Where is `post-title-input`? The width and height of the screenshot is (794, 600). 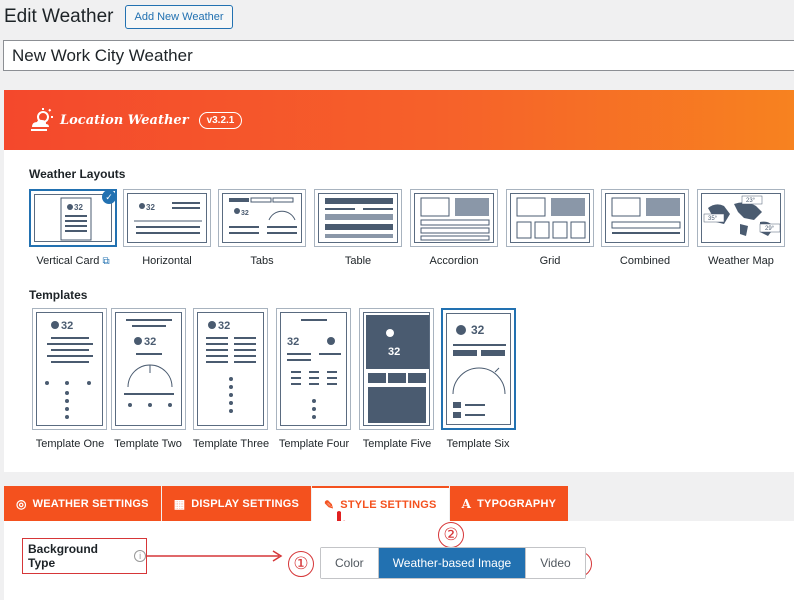
post-title-input is located at coordinates (398, 55).